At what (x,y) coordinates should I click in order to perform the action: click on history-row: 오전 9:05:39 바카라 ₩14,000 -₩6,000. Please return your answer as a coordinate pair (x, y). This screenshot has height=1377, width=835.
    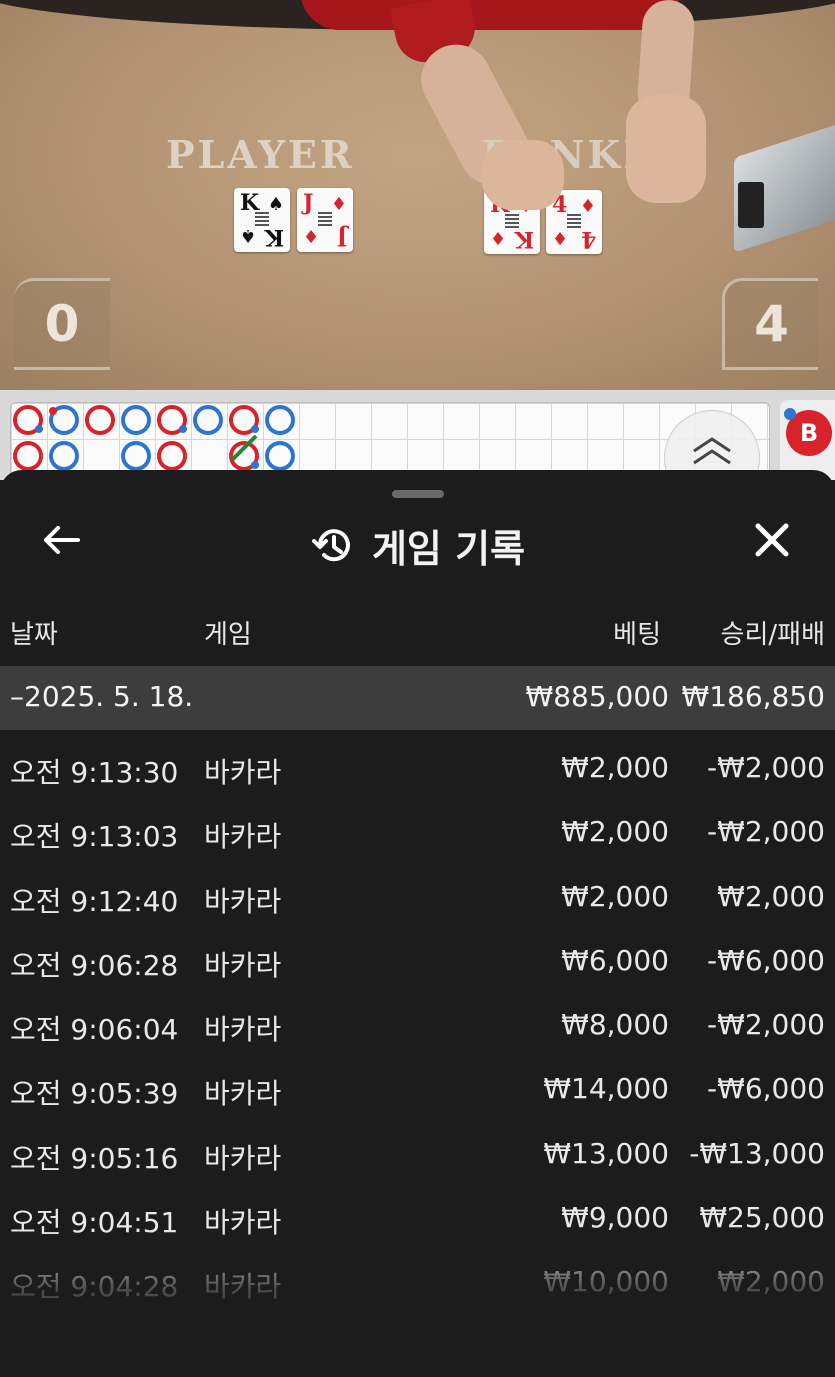
    Looking at the image, I should click on (417, 1088).